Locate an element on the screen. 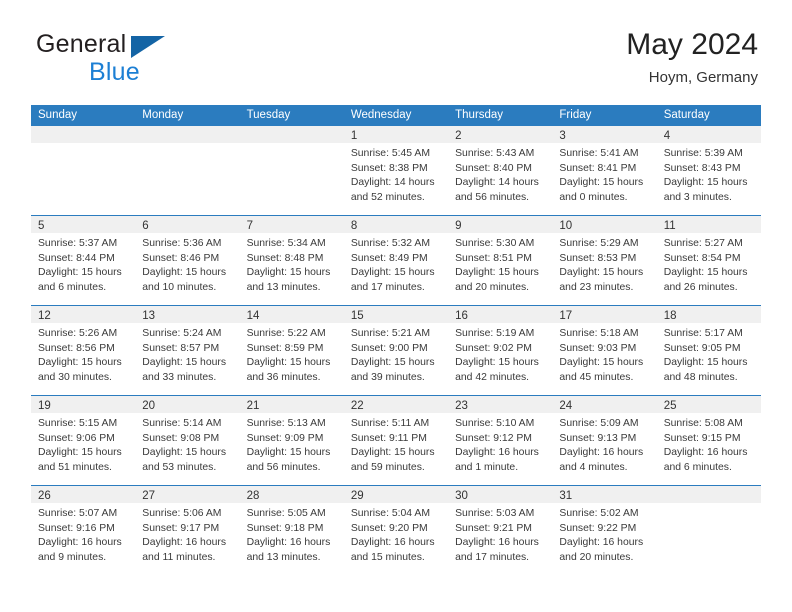 The image size is (792, 612). day-detail-line: Sunset: 8:48 PM is located at coordinates (285, 258).